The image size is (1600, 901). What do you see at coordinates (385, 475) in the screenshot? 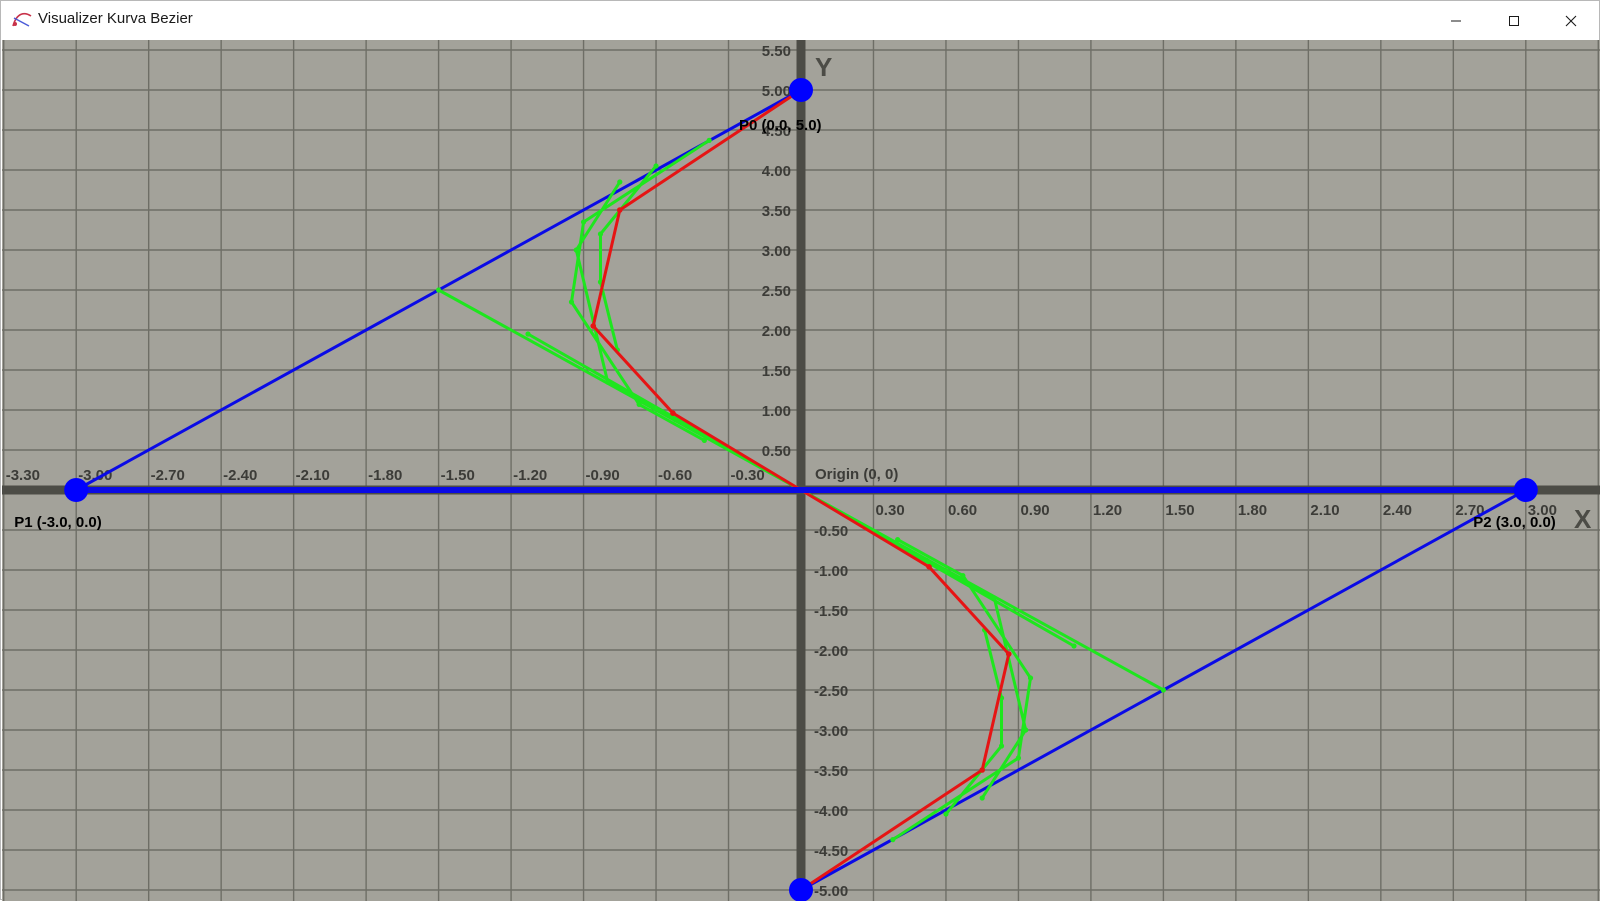
I see `x-tick-label: -1.80` at bounding box center [385, 475].